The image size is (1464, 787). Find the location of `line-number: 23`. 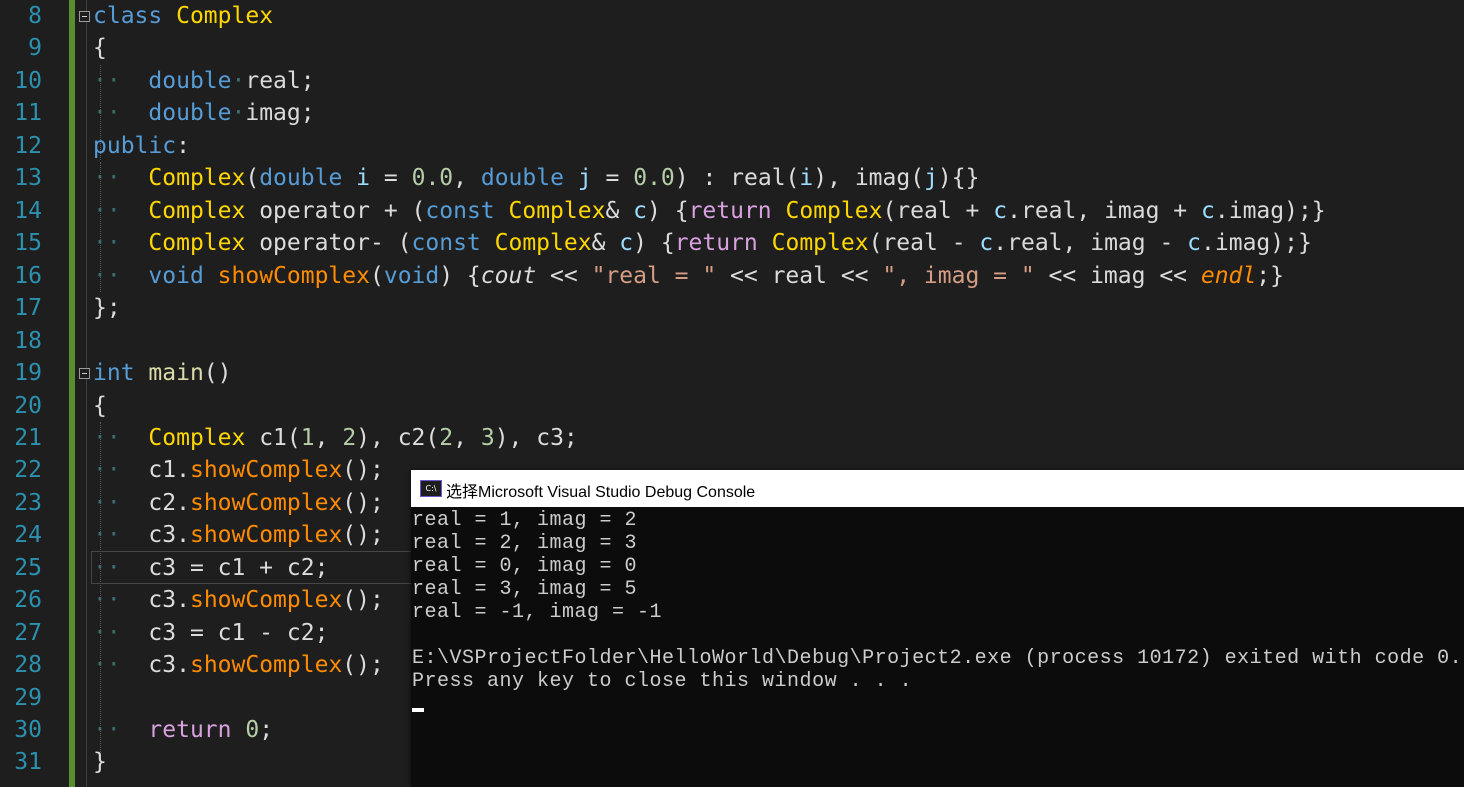

line-number: 23 is located at coordinates (28, 503).